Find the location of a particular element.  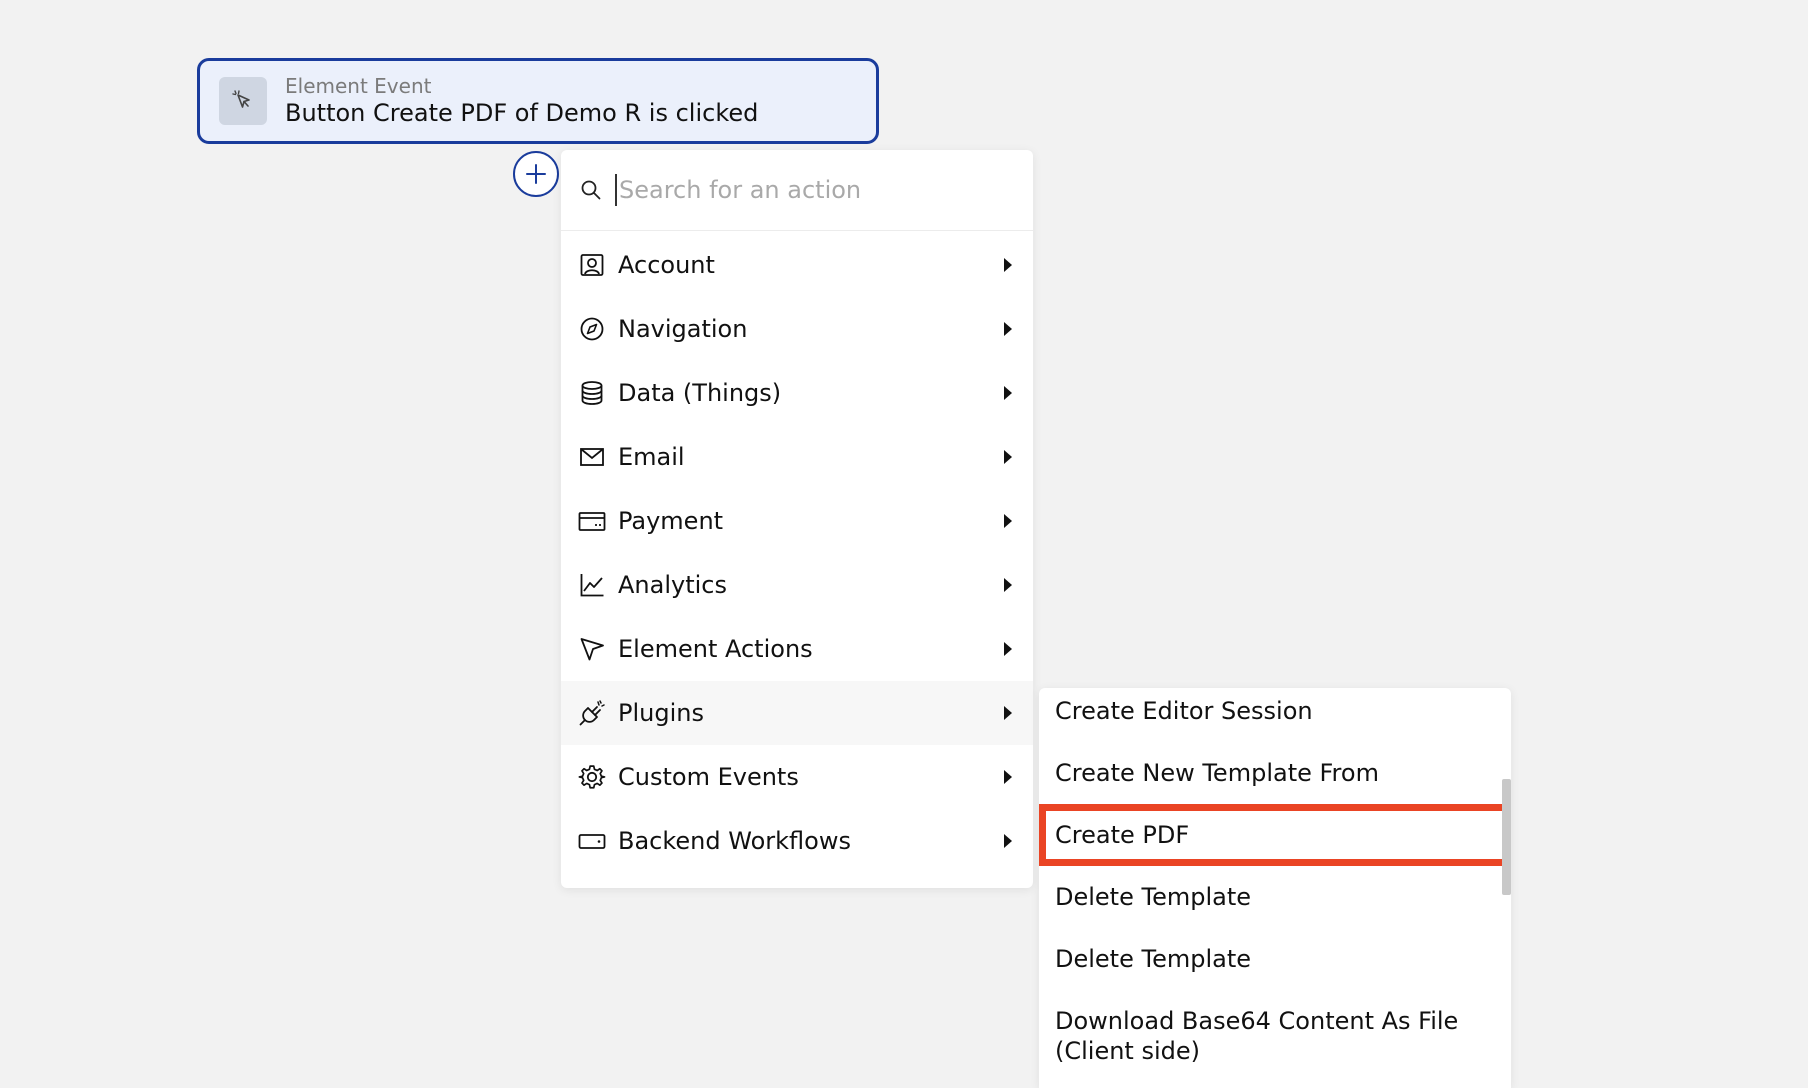

submenu-item-label: Create PDF is located at coordinates (1122, 835).